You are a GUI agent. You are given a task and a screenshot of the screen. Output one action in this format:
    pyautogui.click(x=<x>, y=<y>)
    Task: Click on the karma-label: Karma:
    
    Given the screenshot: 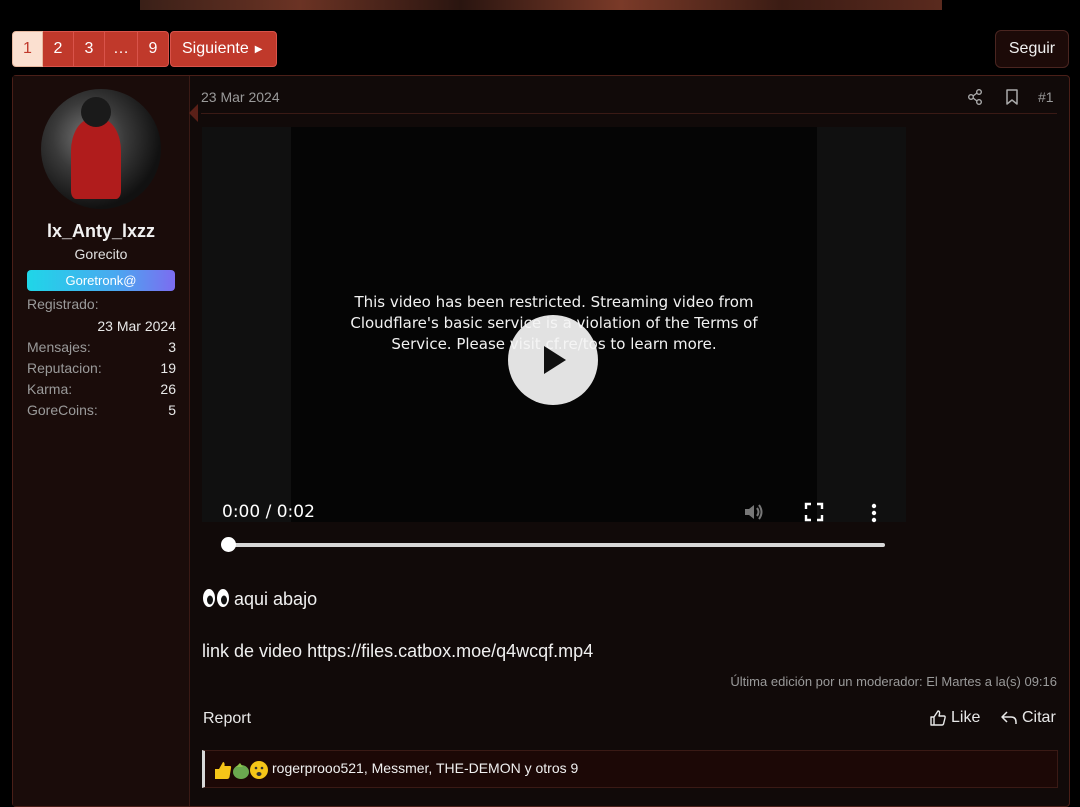 What is the action you would take?
    pyautogui.click(x=50, y=389)
    